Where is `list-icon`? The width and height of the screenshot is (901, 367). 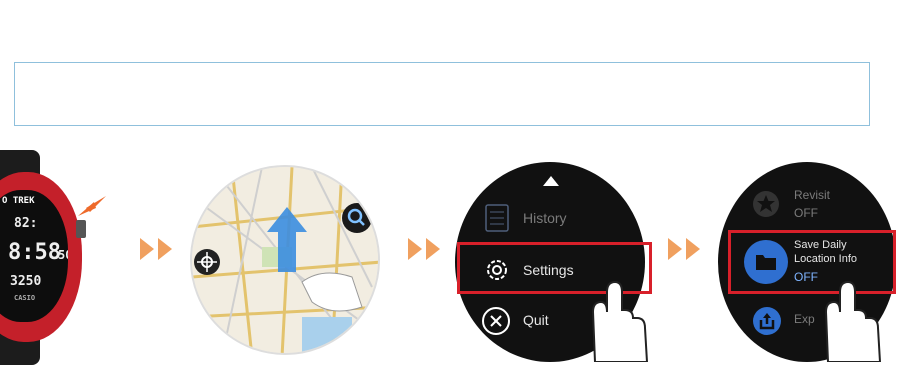 list-icon is located at coordinates (497, 218).